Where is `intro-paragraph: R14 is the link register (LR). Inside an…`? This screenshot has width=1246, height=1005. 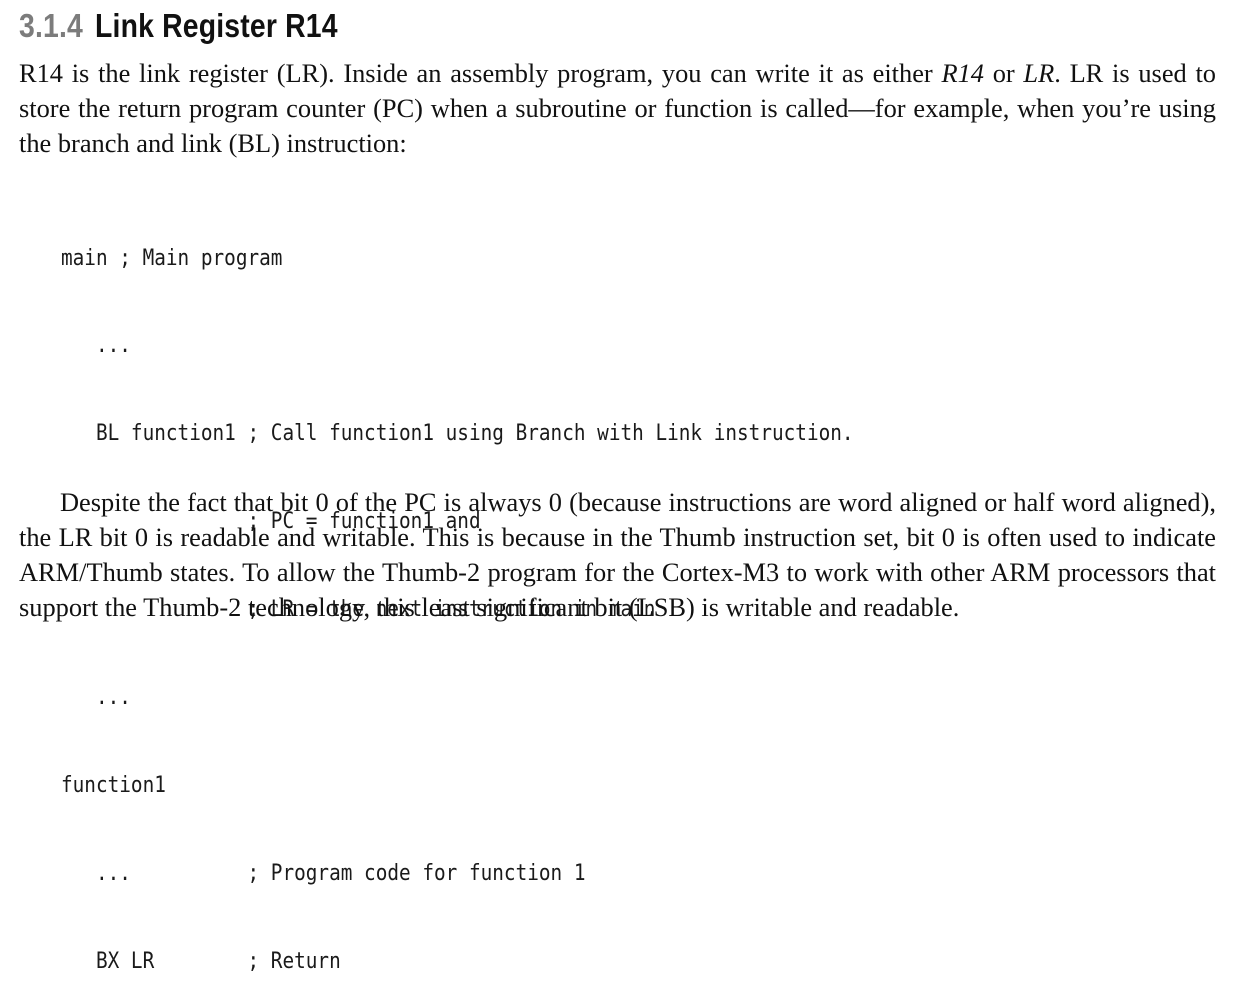 intro-paragraph: R14 is the link register (LR). Inside an… is located at coordinates (617, 108).